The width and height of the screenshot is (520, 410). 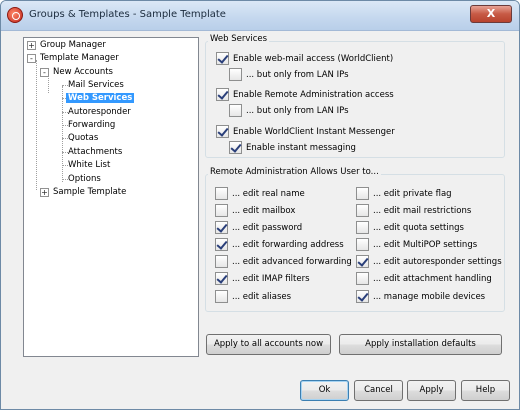 I want to click on tree-line, so click(x=62, y=134).